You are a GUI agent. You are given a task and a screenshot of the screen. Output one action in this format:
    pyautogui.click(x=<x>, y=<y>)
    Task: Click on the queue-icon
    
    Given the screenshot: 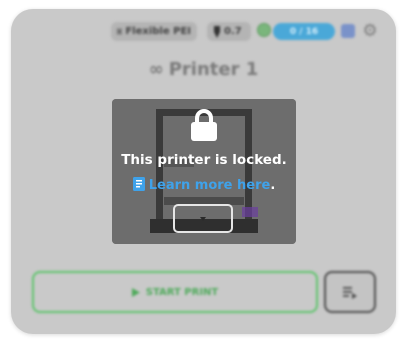 What is the action you would take?
    pyautogui.click(x=350, y=293)
    